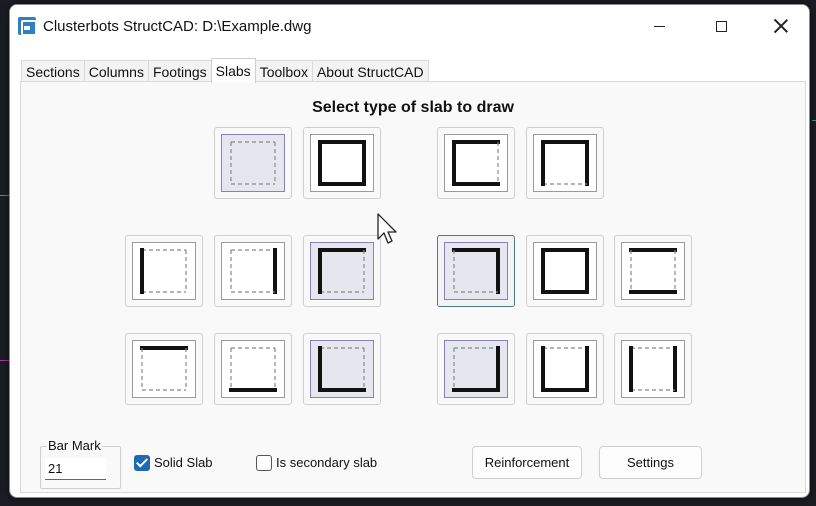  I want to click on slab-type-button-top-thick, so click(164, 369).